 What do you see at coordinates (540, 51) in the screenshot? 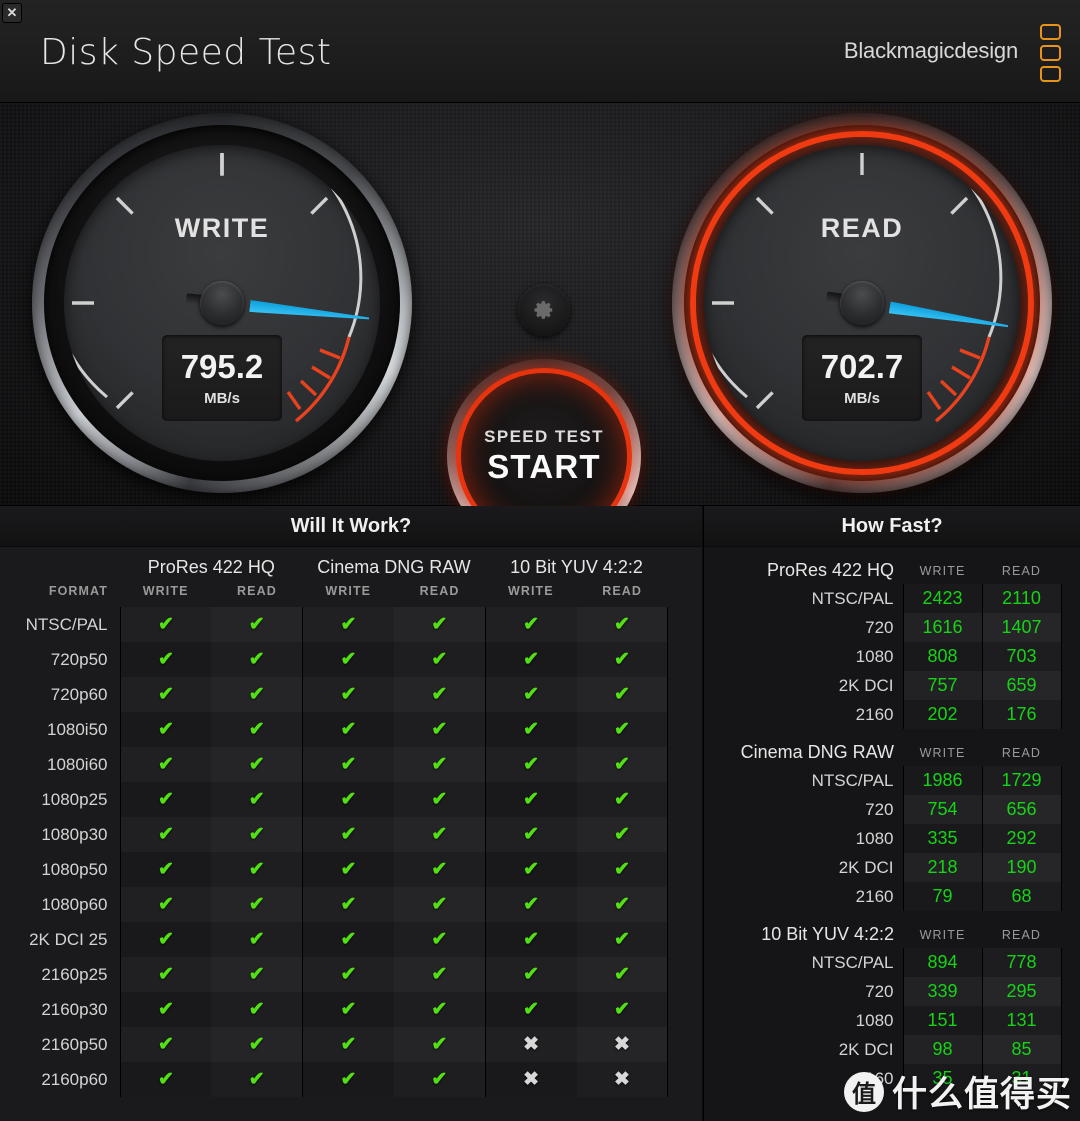
I see `title-bar: ✕ Disk Speed Test Blackmagicdesign` at bounding box center [540, 51].